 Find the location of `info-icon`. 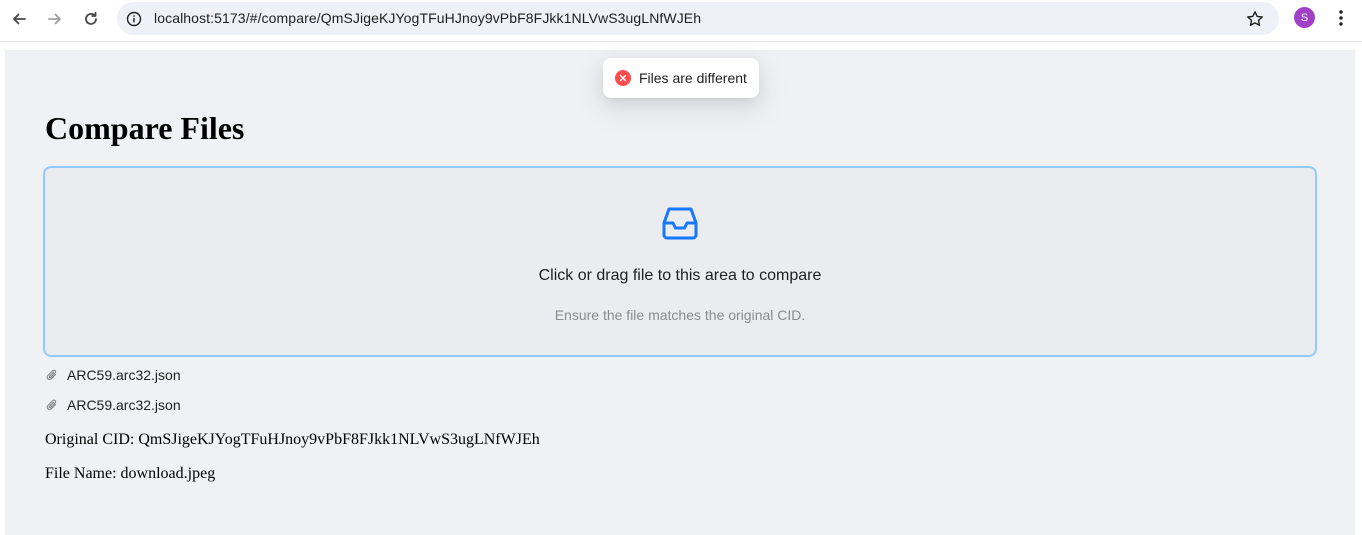

info-icon is located at coordinates (134, 19).